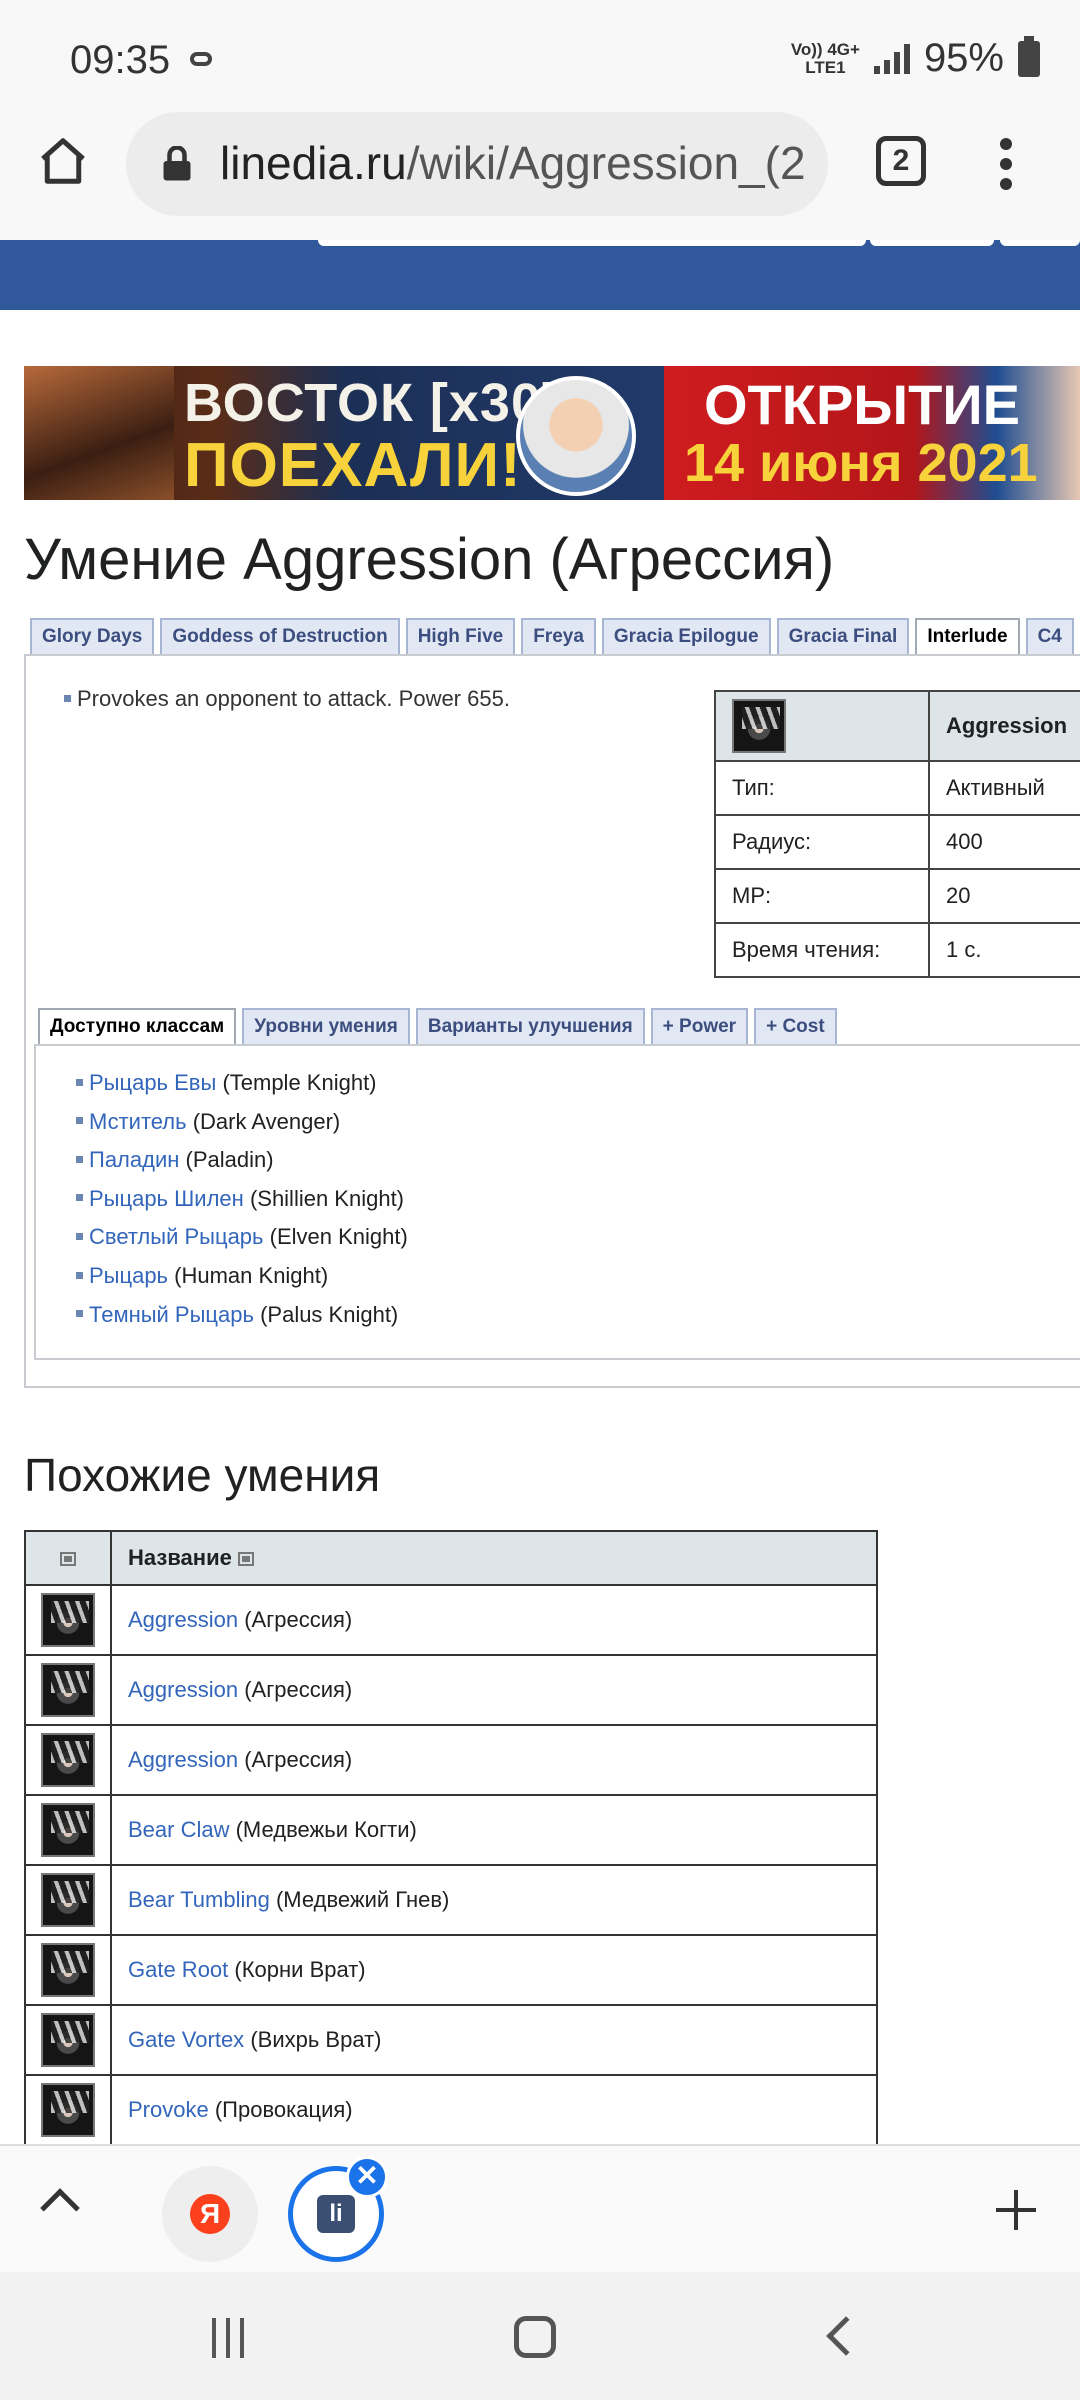 The width and height of the screenshot is (1080, 2400). What do you see at coordinates (1004, 726) in the screenshot?
I see `skill-name: Aggression` at bounding box center [1004, 726].